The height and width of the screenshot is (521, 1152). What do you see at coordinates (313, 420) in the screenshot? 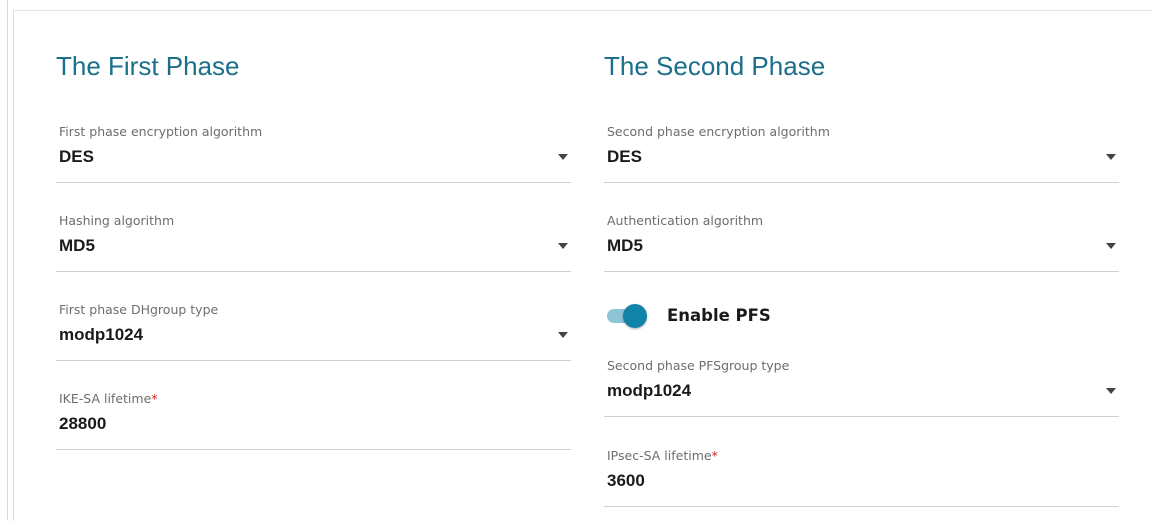
I see `ike-sa-lifetime-input: IKE-SA lifetime* 28800` at bounding box center [313, 420].